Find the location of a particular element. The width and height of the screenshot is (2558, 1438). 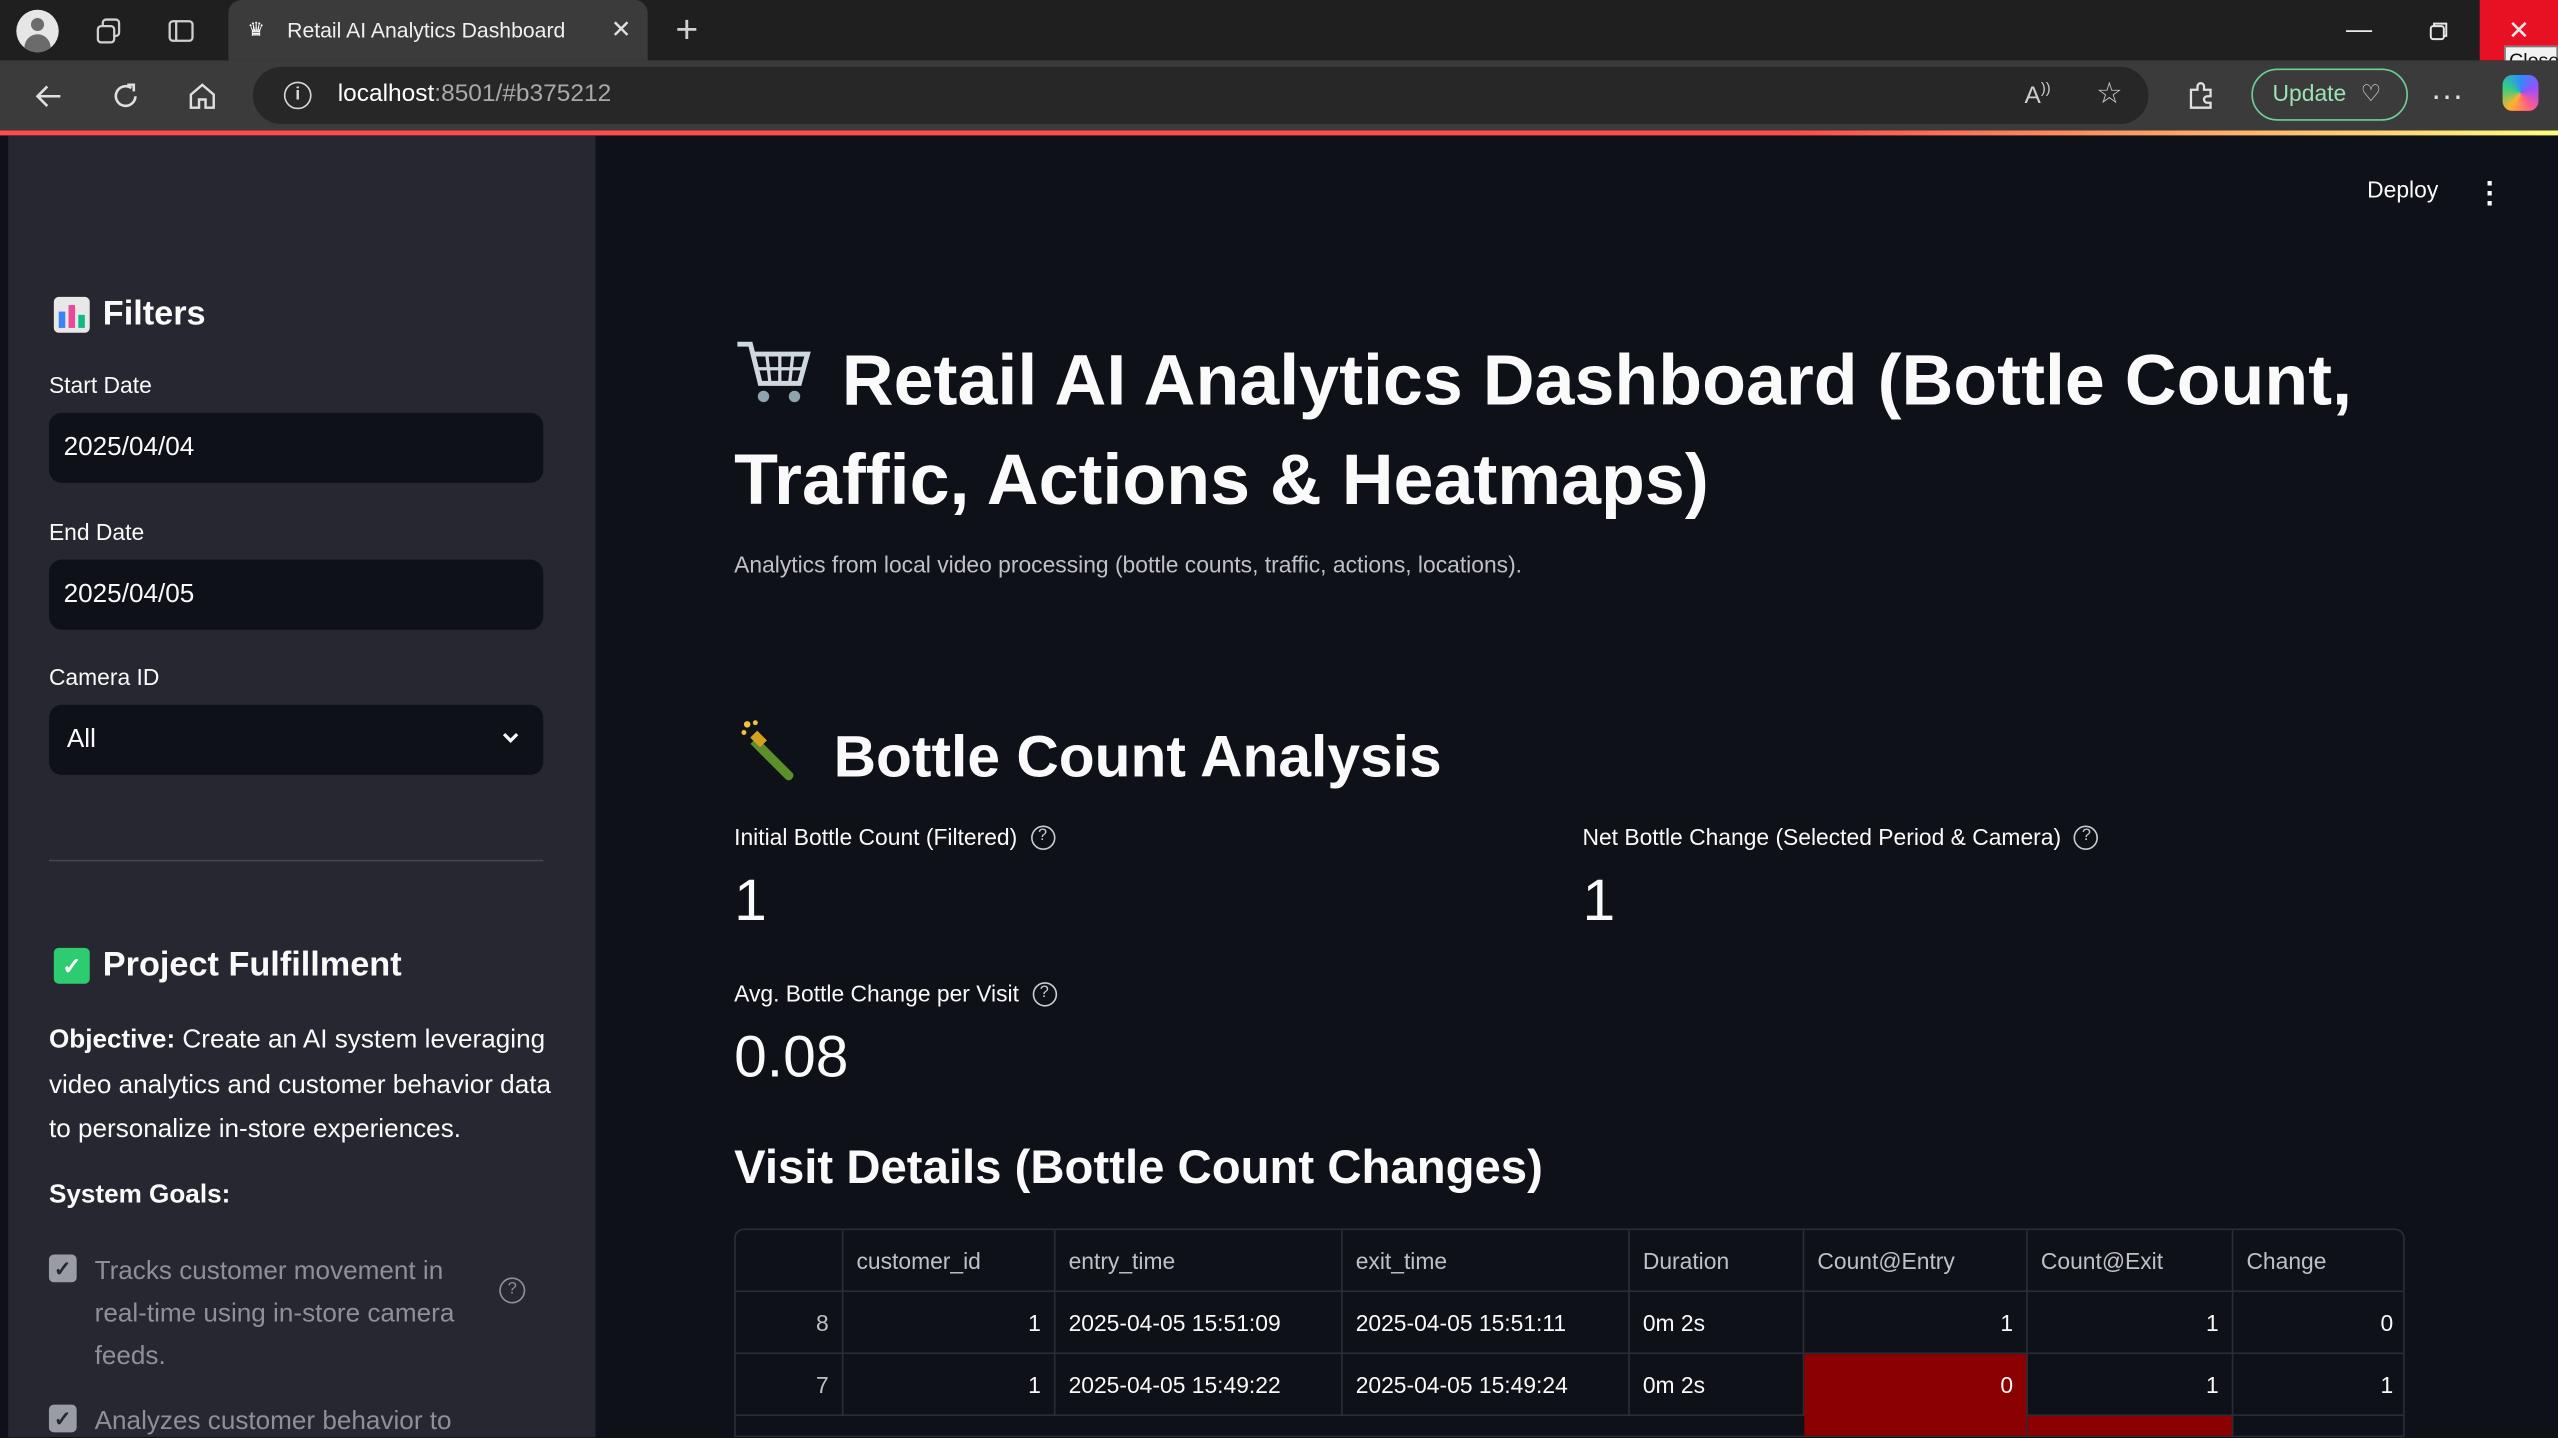

table-cell: 2025-04-05 15:49:22 is located at coordinates (1199, 1385).